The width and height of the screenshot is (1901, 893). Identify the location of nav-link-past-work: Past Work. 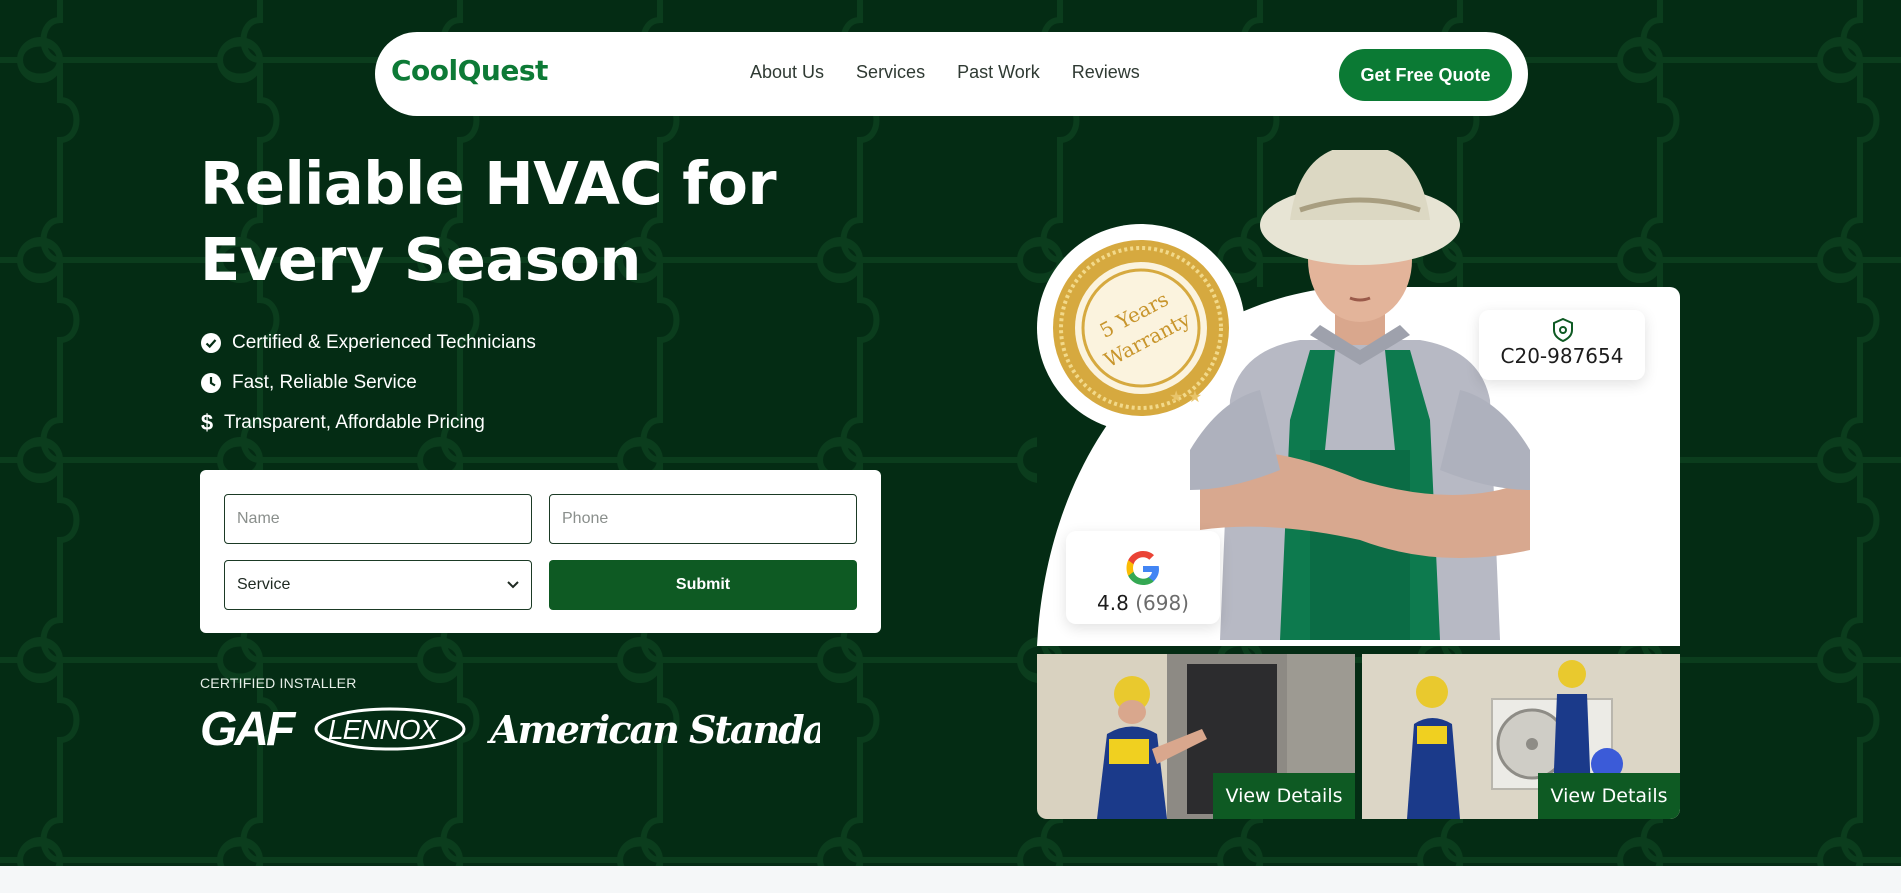
(998, 72).